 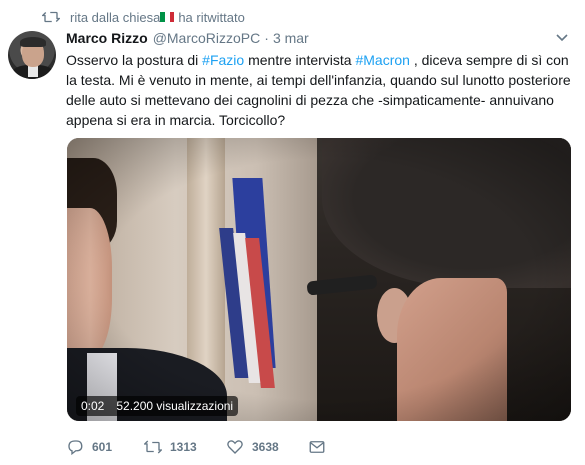 I want to click on retweet-context: rita dalla chiesa ha ritwittato, so click(x=143, y=17).